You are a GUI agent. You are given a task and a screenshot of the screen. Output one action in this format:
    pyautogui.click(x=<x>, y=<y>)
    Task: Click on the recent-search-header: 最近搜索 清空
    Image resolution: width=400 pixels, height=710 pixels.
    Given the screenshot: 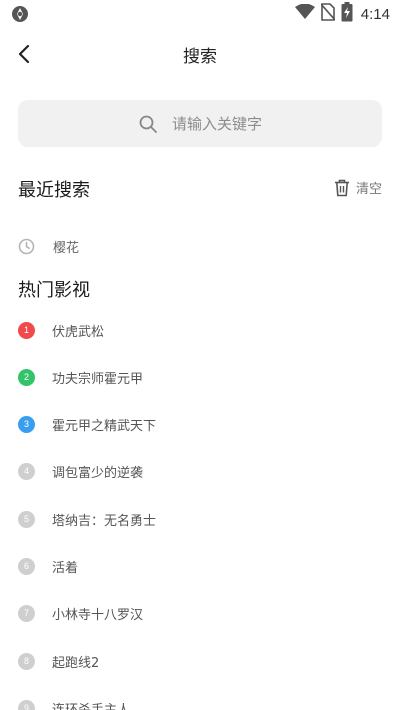 What is the action you would take?
    pyautogui.click(x=200, y=190)
    